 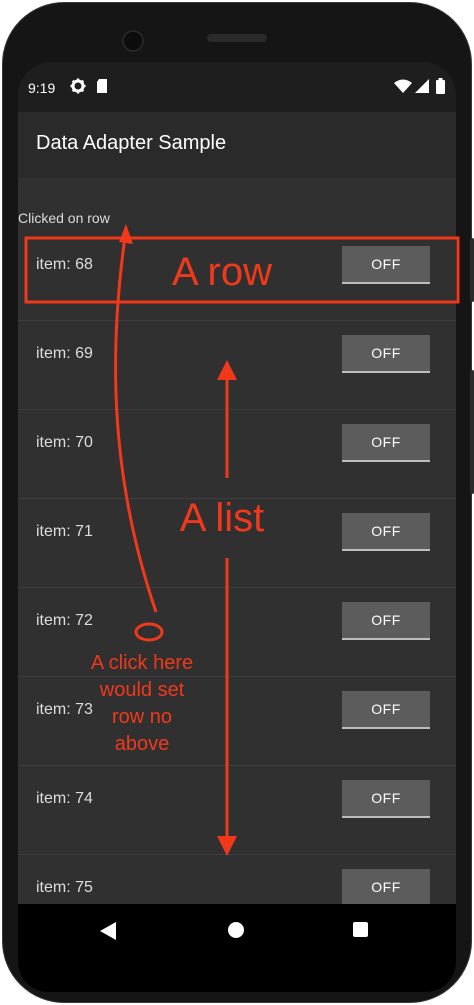 What do you see at coordinates (142, 663) in the screenshot?
I see `click-note-line: A click here` at bounding box center [142, 663].